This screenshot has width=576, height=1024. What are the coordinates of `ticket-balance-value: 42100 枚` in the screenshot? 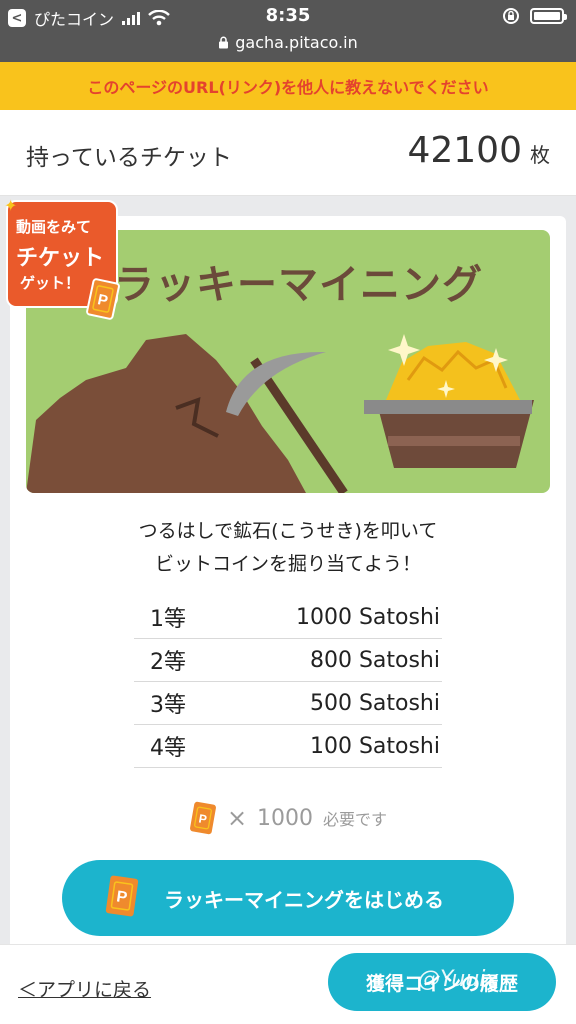 It's located at (478, 150).